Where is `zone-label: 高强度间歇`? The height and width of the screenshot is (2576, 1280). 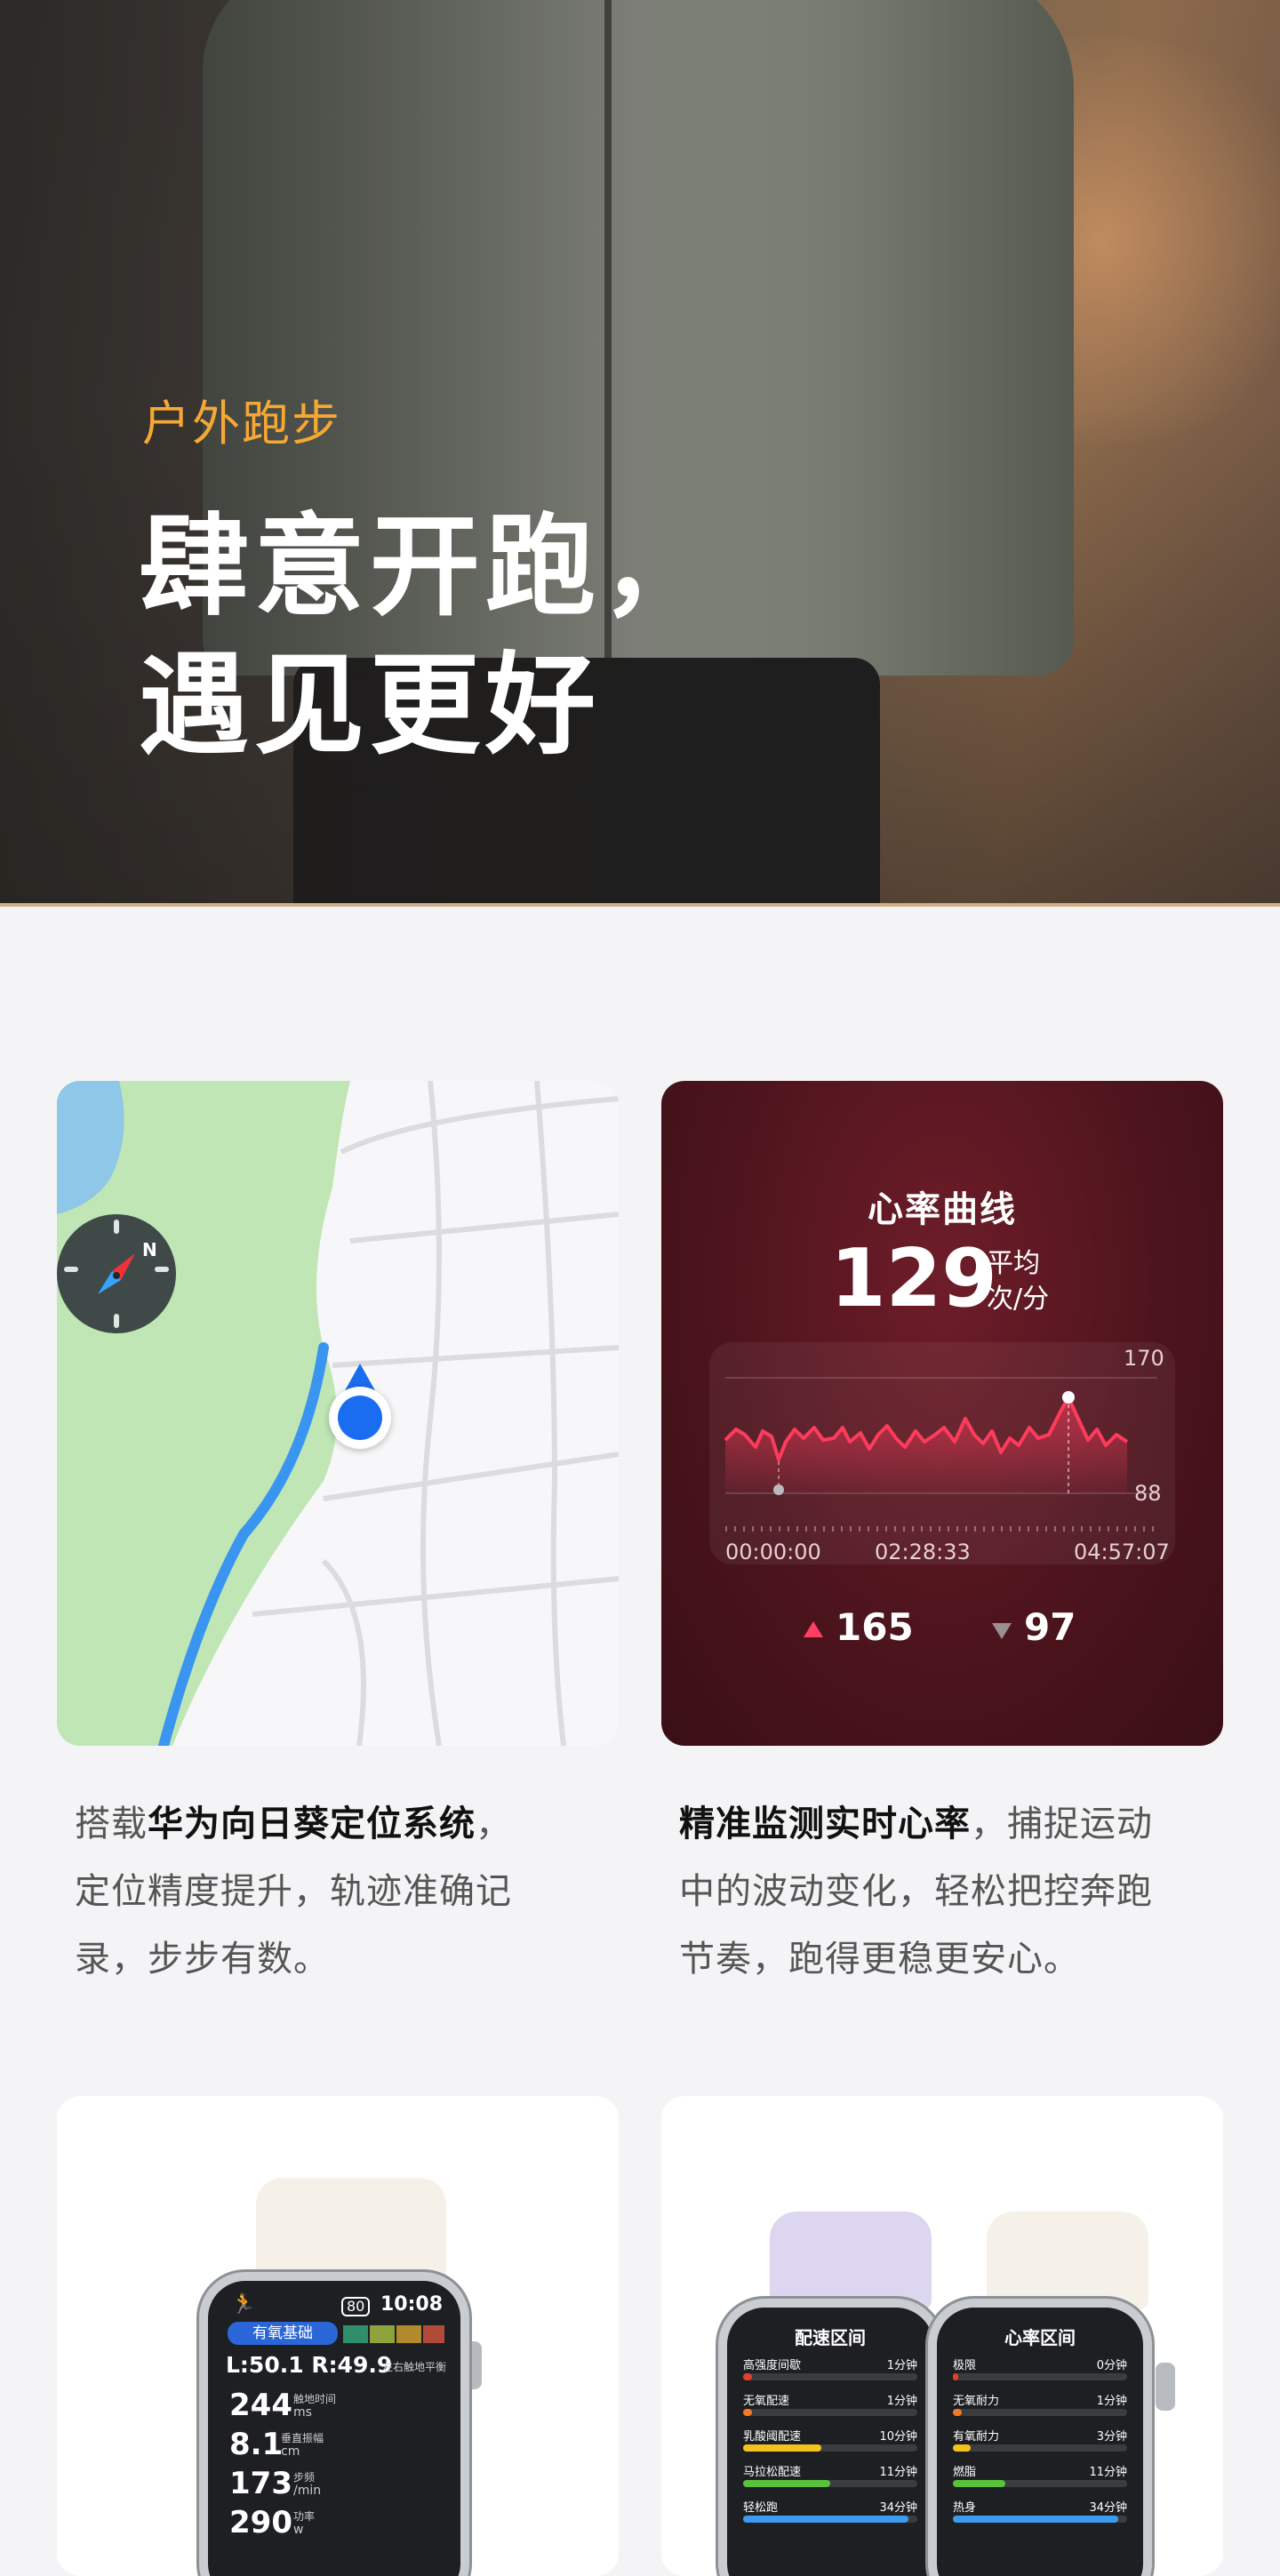
zone-label: 高强度间歇 is located at coordinates (772, 2365).